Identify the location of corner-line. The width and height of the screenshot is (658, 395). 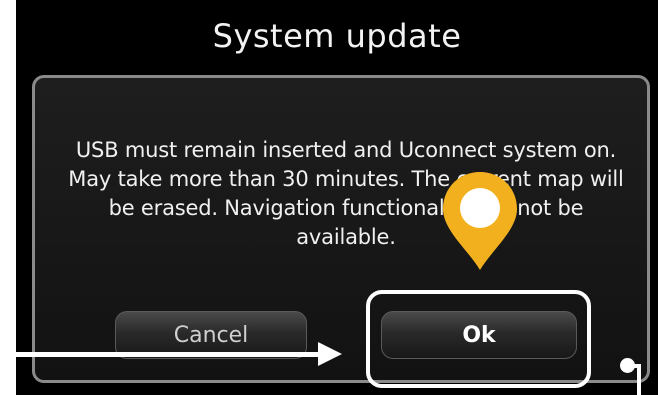
(639, 379).